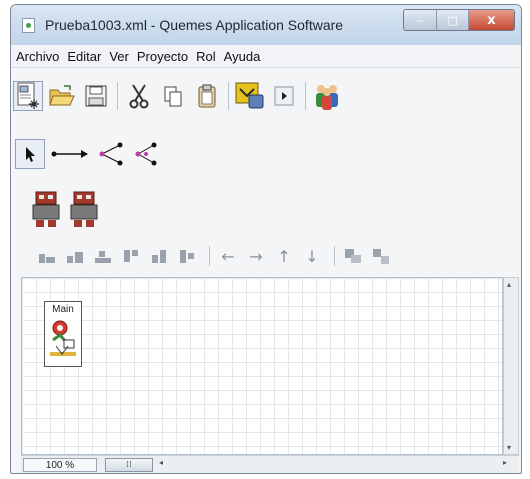  I want to click on run-button, so click(284, 96).